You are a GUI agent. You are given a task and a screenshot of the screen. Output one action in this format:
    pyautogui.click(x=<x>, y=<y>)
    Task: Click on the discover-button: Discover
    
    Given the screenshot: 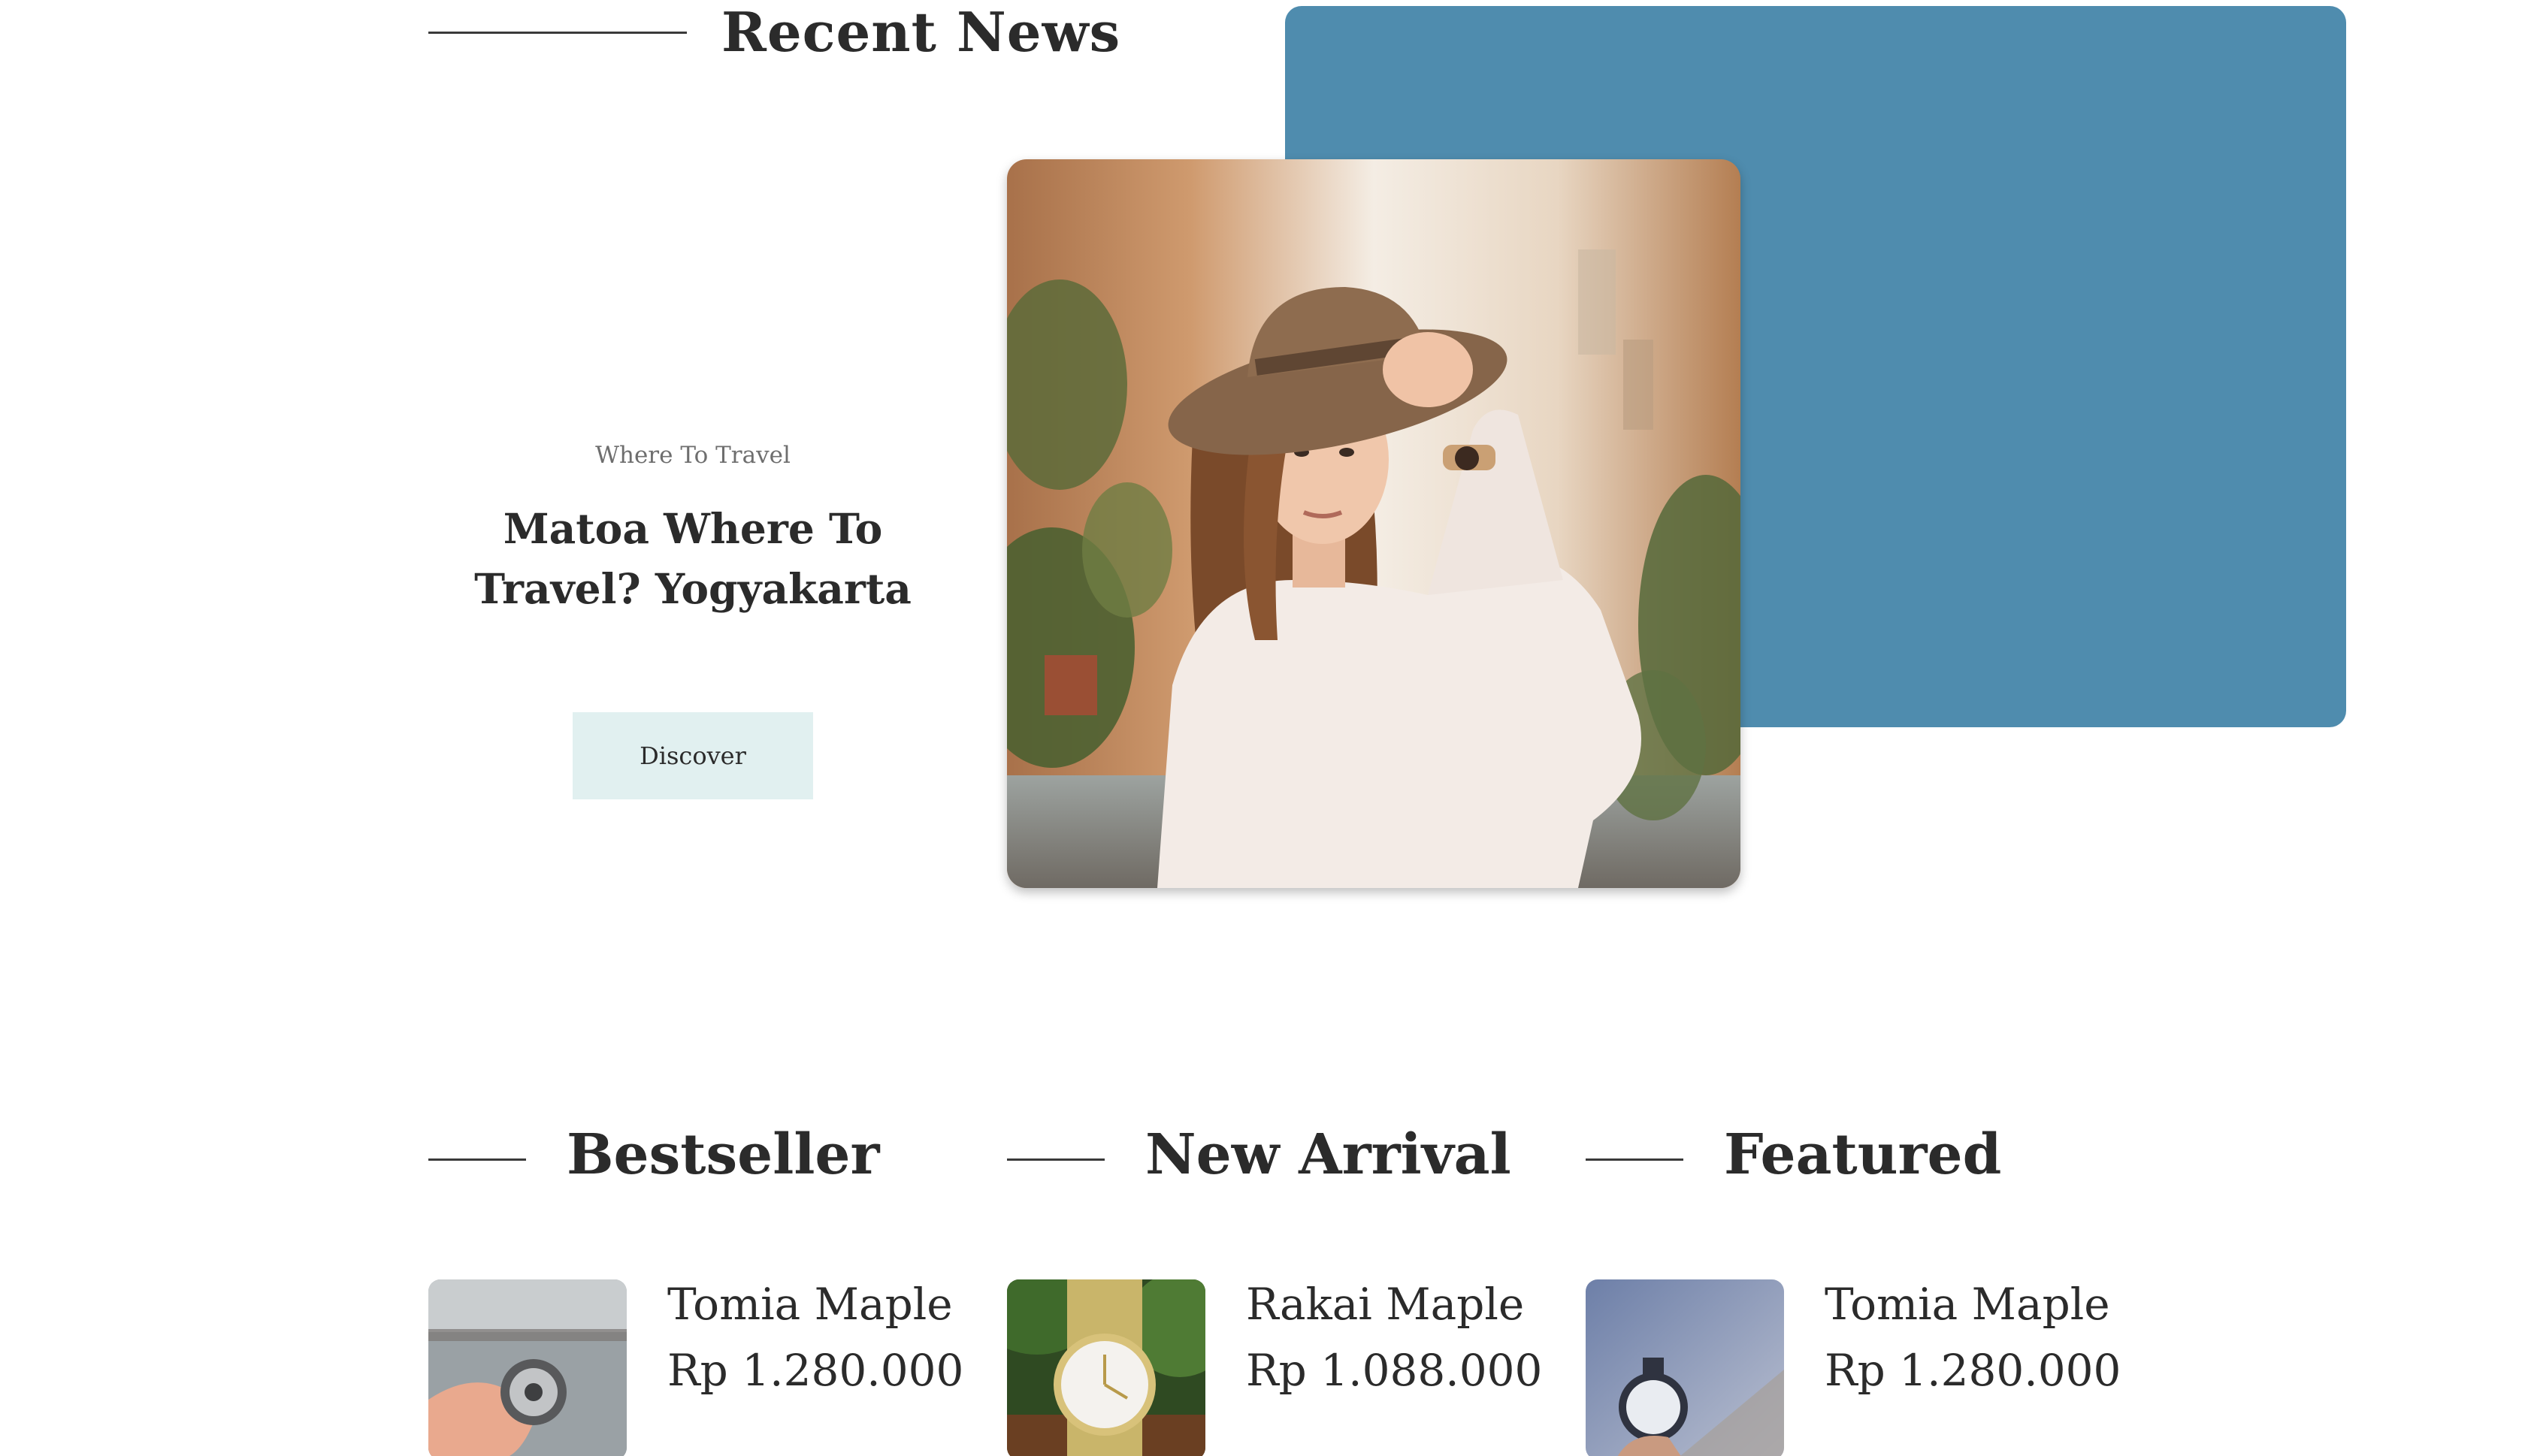 What is the action you would take?
    pyautogui.click(x=693, y=755)
    